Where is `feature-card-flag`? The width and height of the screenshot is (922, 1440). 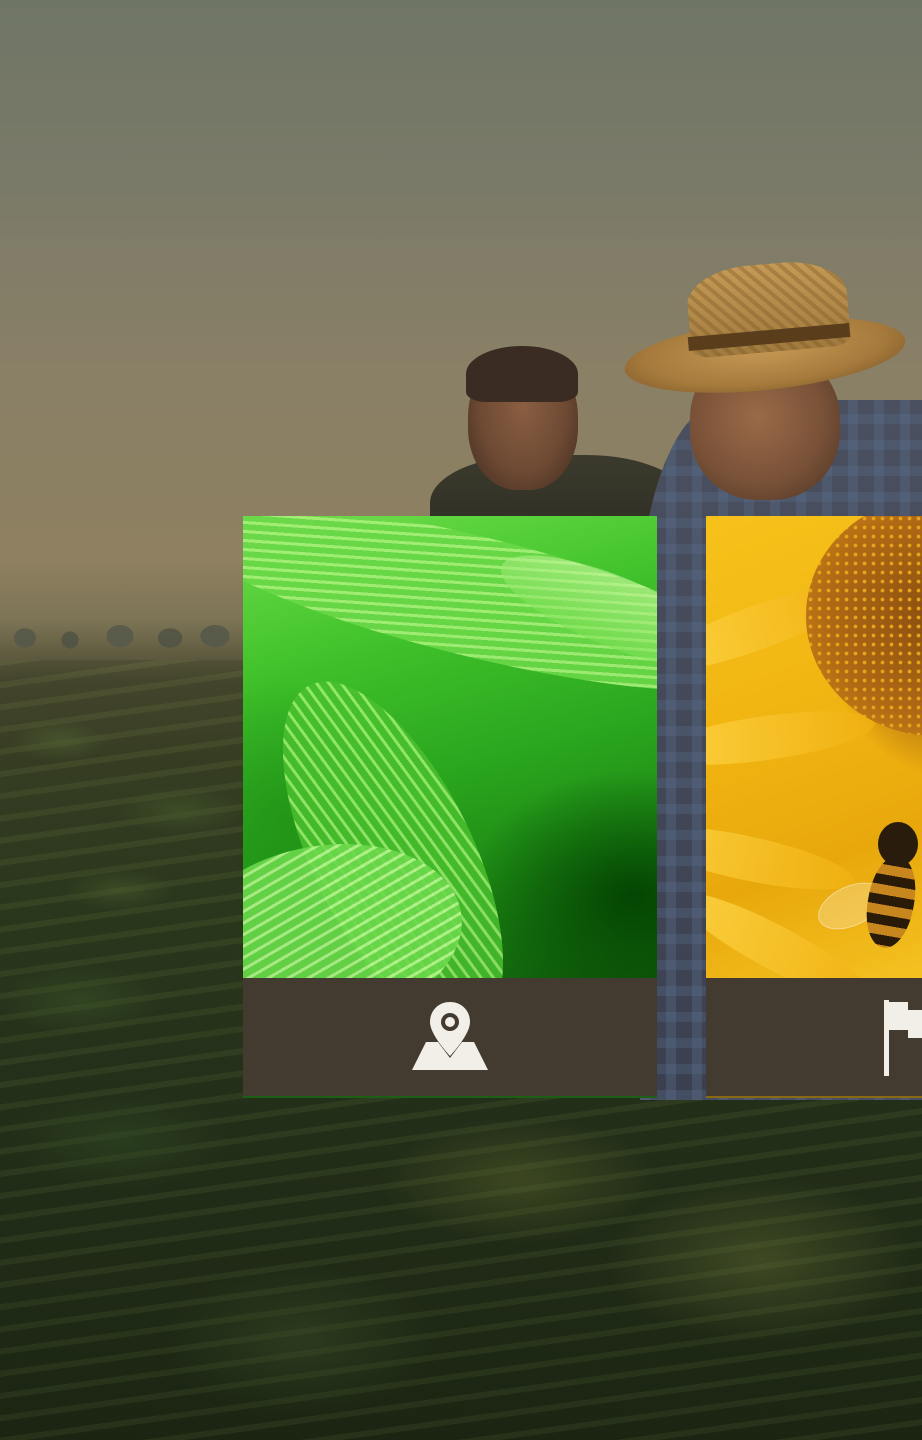
feature-card-flag is located at coordinates (814, 807).